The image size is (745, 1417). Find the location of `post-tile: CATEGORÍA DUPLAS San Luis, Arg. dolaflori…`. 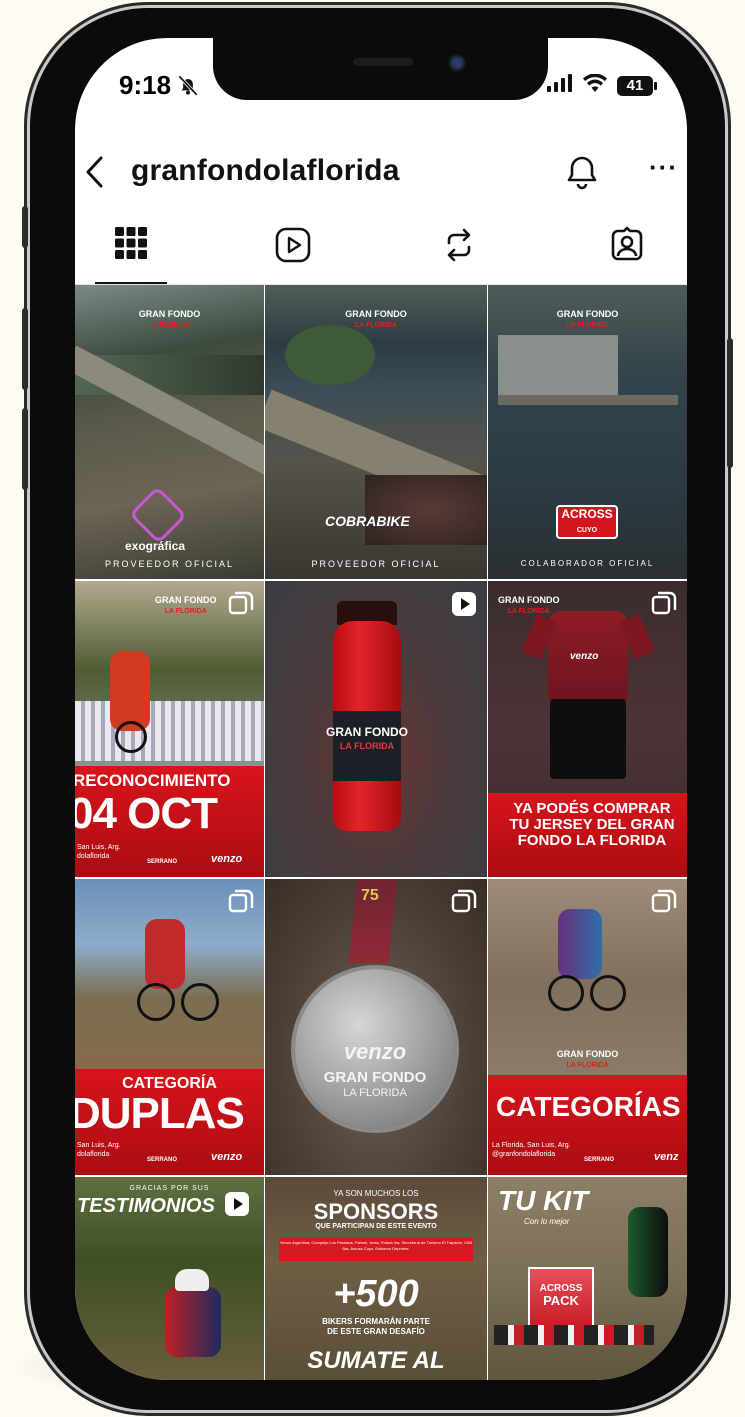

post-tile: CATEGORÍA DUPLAS San Luis, Arg. dolaflori… is located at coordinates (169, 1027).